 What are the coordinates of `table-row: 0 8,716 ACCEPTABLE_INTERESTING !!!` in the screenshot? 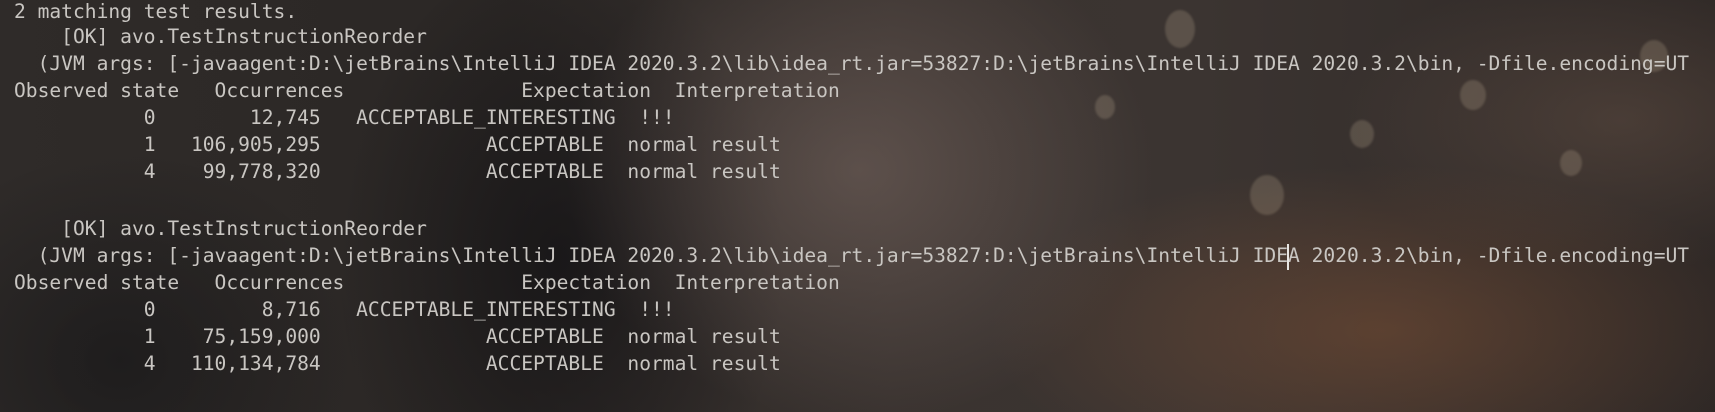 It's located at (344, 309).